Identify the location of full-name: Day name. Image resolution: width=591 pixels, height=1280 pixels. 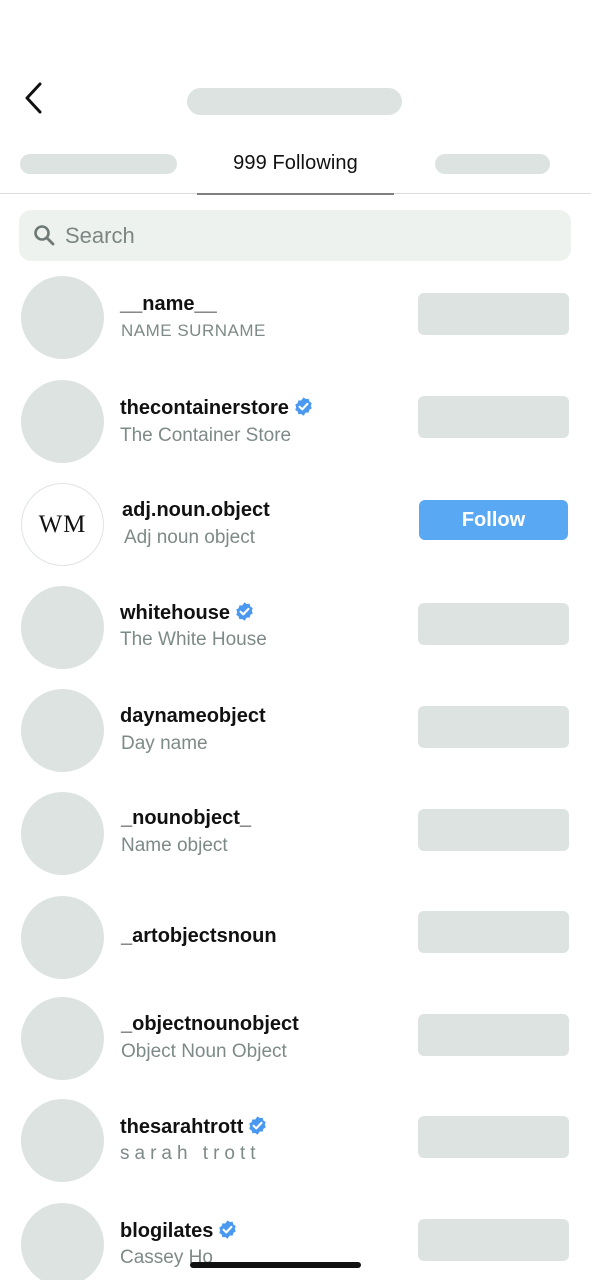
(164, 743).